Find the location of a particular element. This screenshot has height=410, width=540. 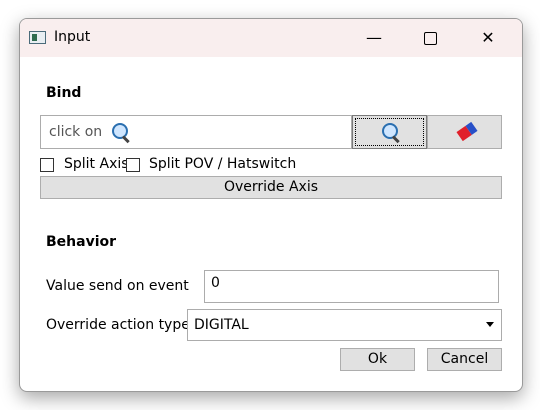

override-type-label: Override action type is located at coordinates (118, 325).